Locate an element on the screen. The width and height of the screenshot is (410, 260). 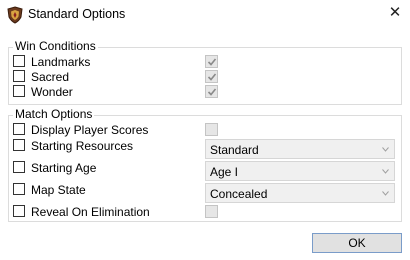
display-player-scores-label: Display Player Scores is located at coordinates (90, 130).